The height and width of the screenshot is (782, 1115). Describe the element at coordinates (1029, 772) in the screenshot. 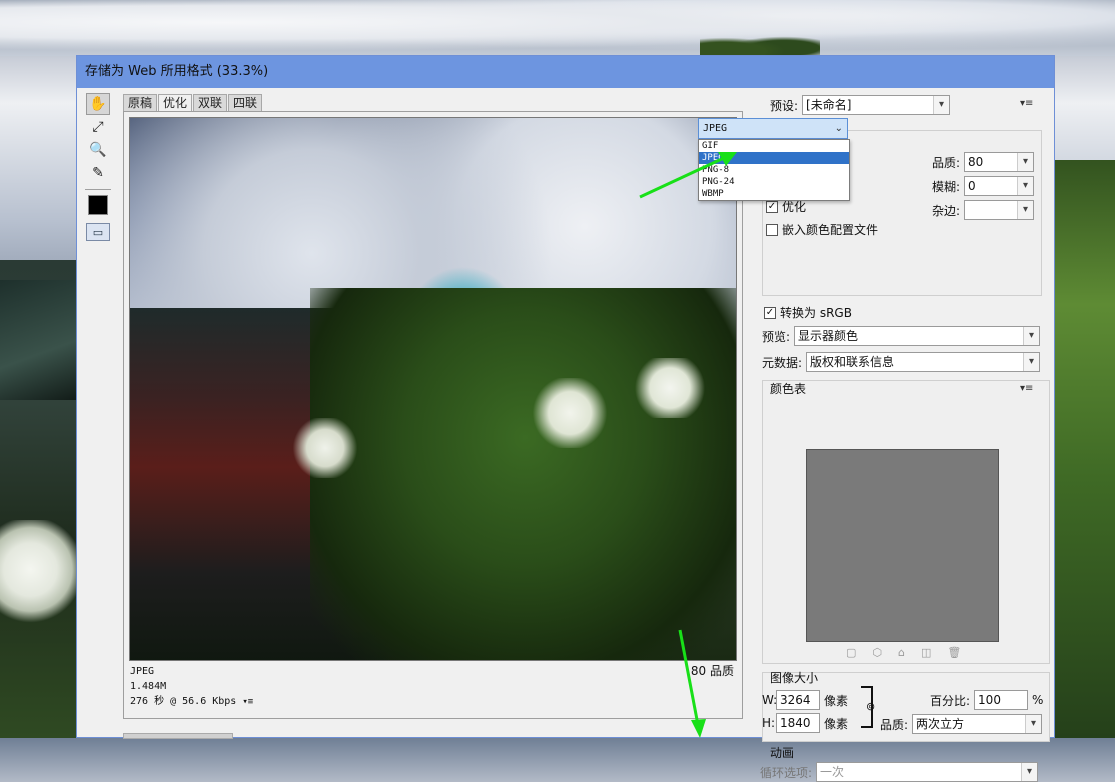

I see `chevron-down-icon: ▾` at that location.